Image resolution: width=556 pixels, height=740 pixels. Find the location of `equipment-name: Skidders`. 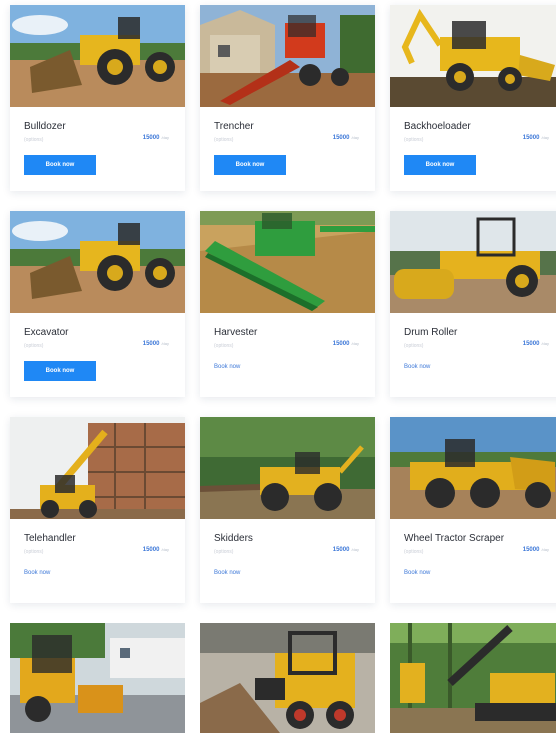

equipment-name: Skidders is located at coordinates (233, 538).